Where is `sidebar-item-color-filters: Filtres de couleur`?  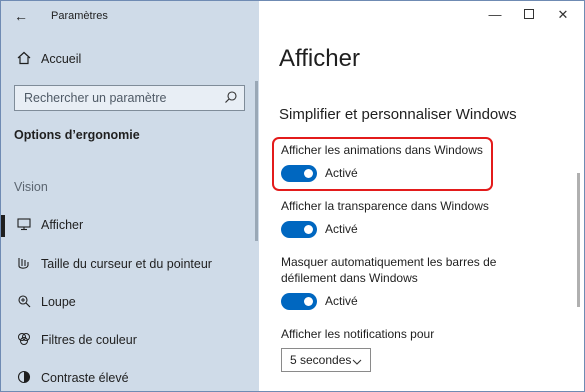 sidebar-item-color-filters: Filtres de couleur is located at coordinates (130, 340).